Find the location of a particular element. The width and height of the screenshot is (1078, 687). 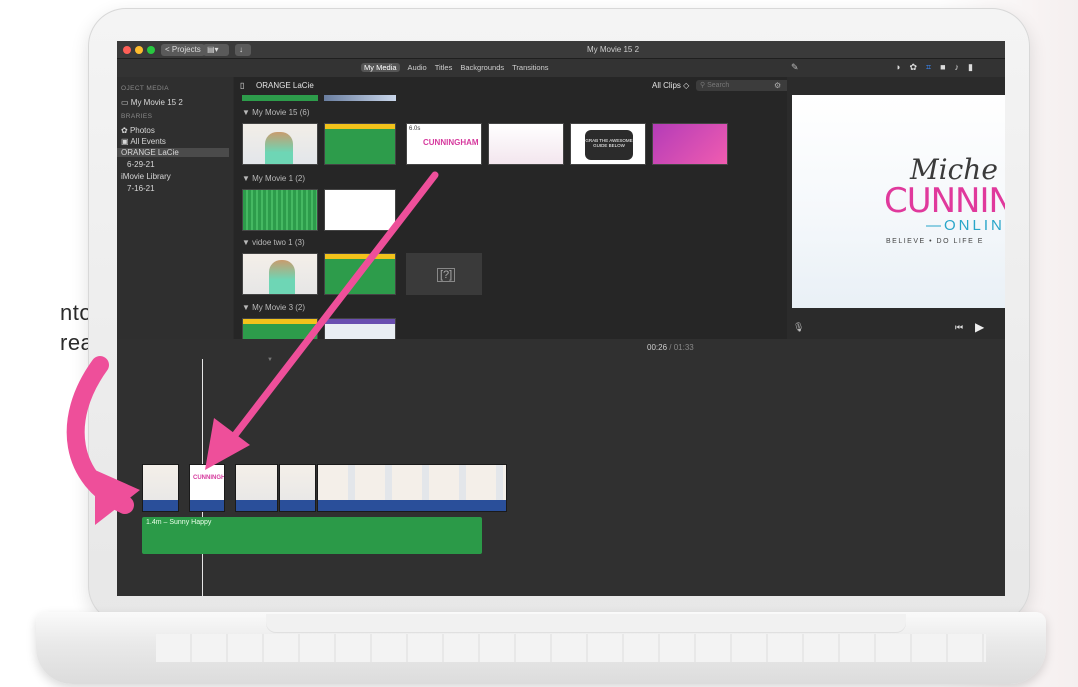

drag-arrow-line is located at coordinates (330, 311).